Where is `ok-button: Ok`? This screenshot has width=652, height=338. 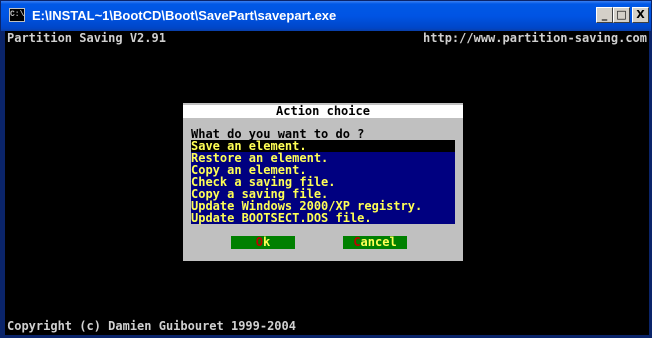
ok-button: Ok is located at coordinates (263, 242).